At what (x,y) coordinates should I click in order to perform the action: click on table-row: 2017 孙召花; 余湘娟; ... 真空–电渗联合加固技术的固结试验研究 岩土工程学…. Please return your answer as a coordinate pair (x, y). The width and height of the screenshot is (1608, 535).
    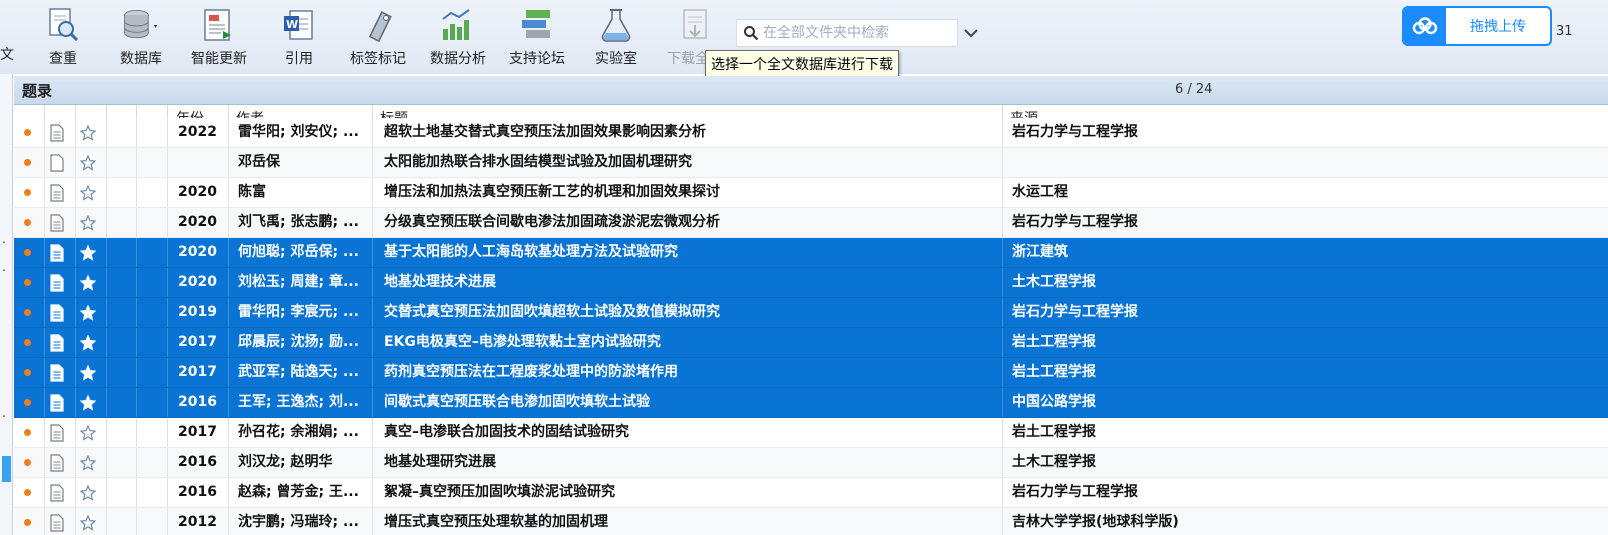
    Looking at the image, I should click on (811, 433).